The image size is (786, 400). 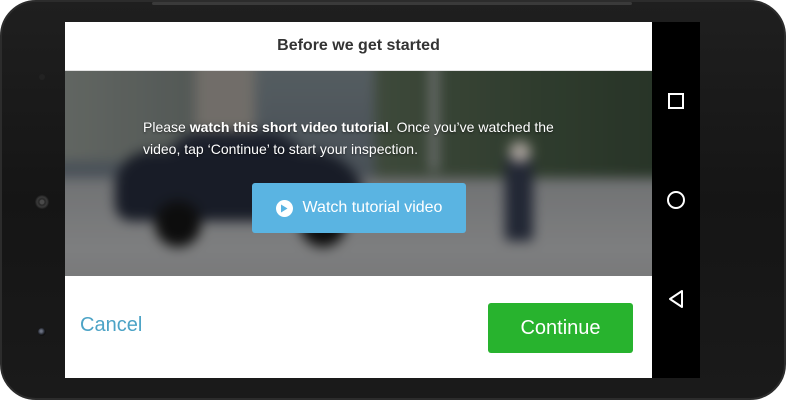 What do you see at coordinates (42, 332) in the screenshot?
I see `front-camera` at bounding box center [42, 332].